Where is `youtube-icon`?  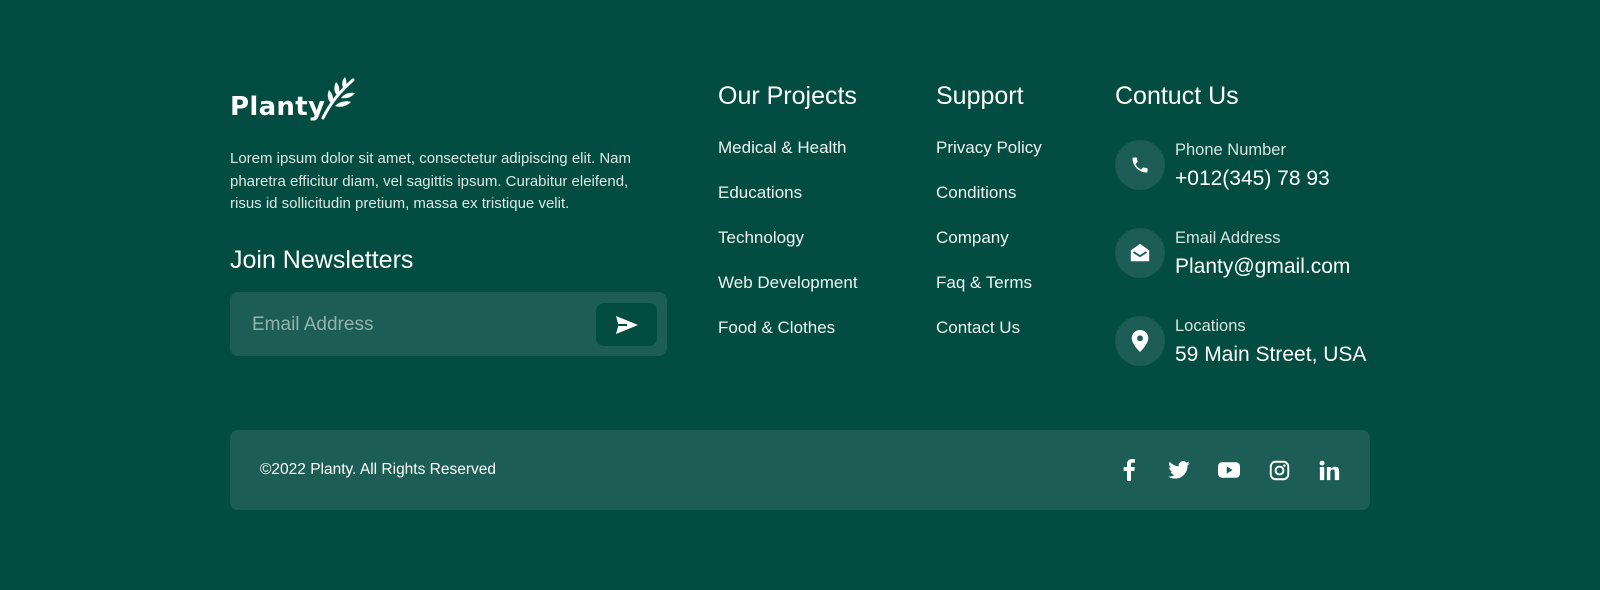 youtube-icon is located at coordinates (1229, 470).